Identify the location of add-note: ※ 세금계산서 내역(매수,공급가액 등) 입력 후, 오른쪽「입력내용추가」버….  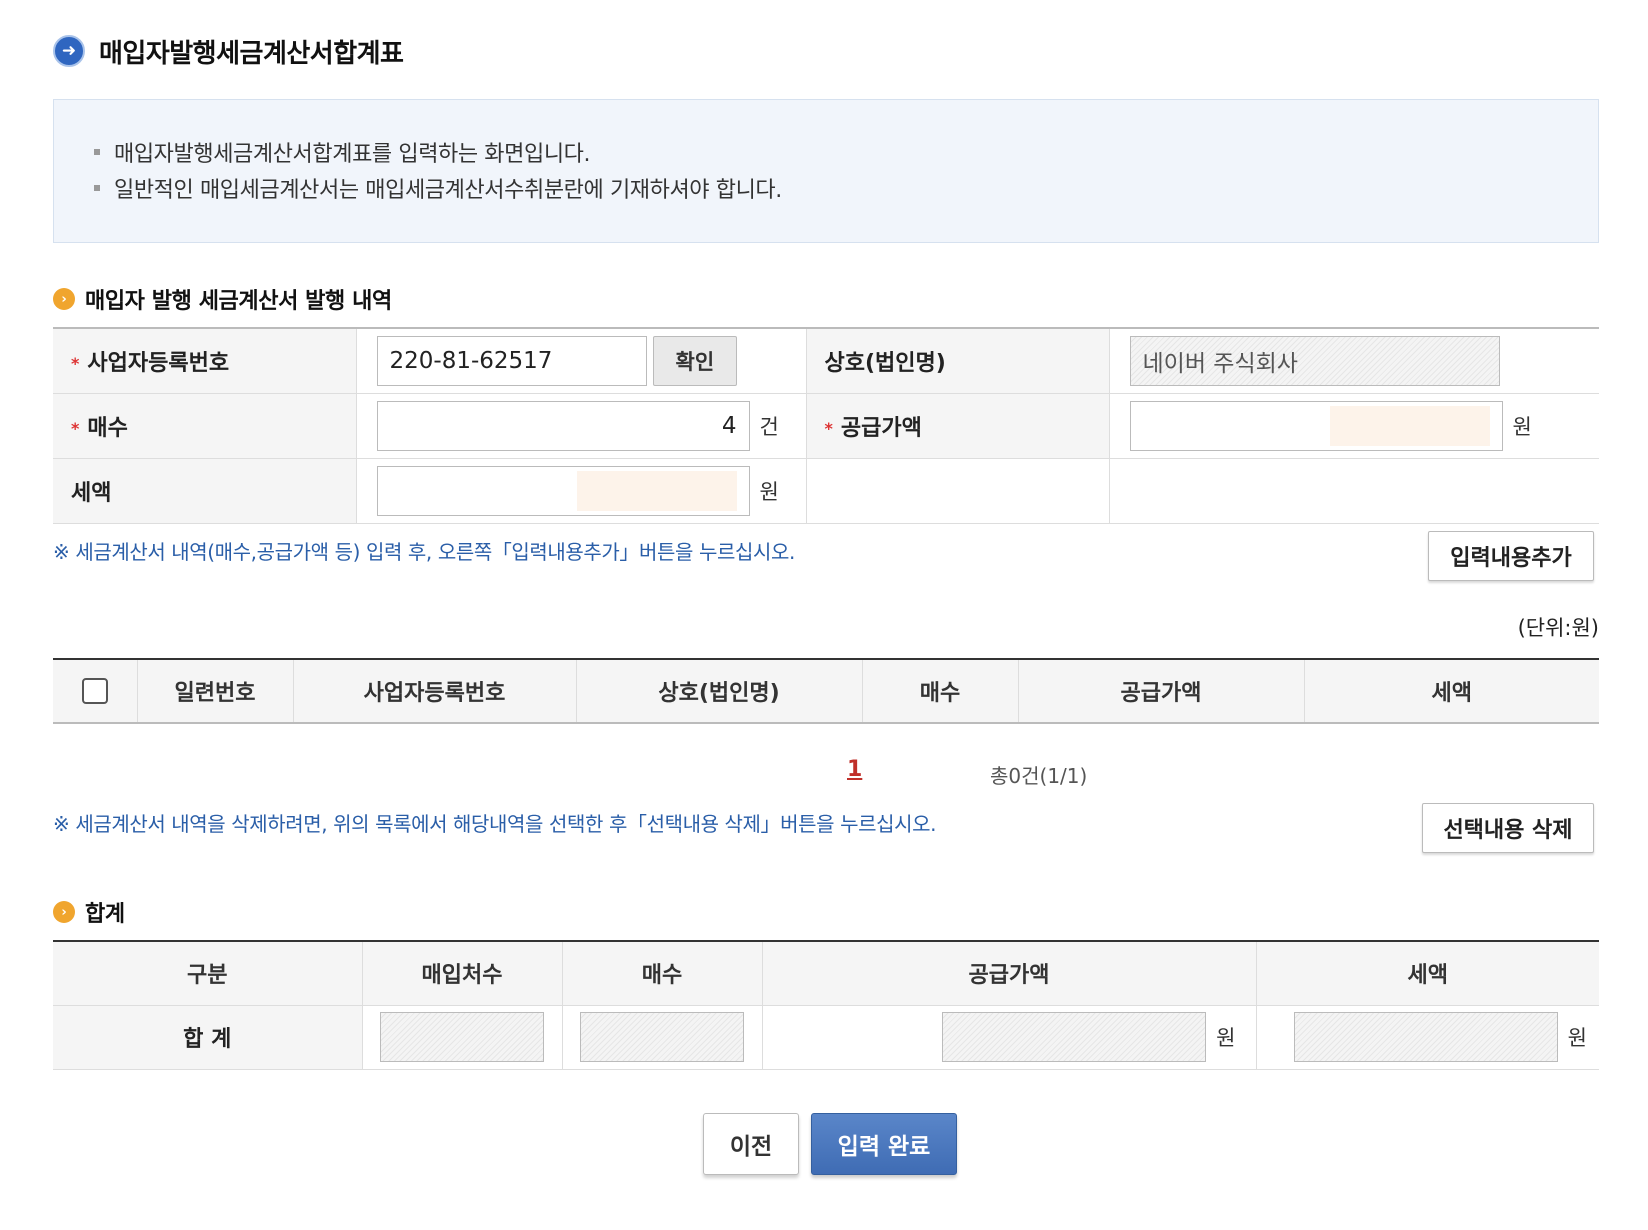
(424, 552).